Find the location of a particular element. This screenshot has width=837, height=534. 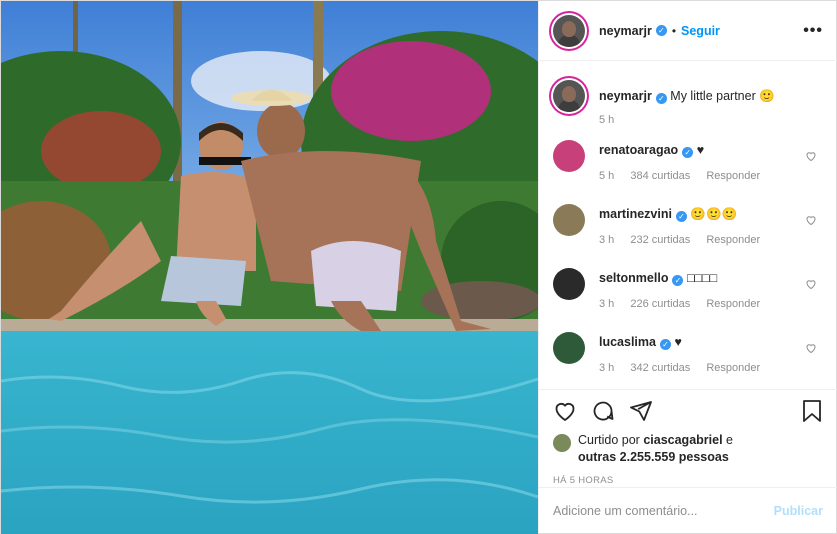

comment-username: martinezvini is located at coordinates (635, 214).